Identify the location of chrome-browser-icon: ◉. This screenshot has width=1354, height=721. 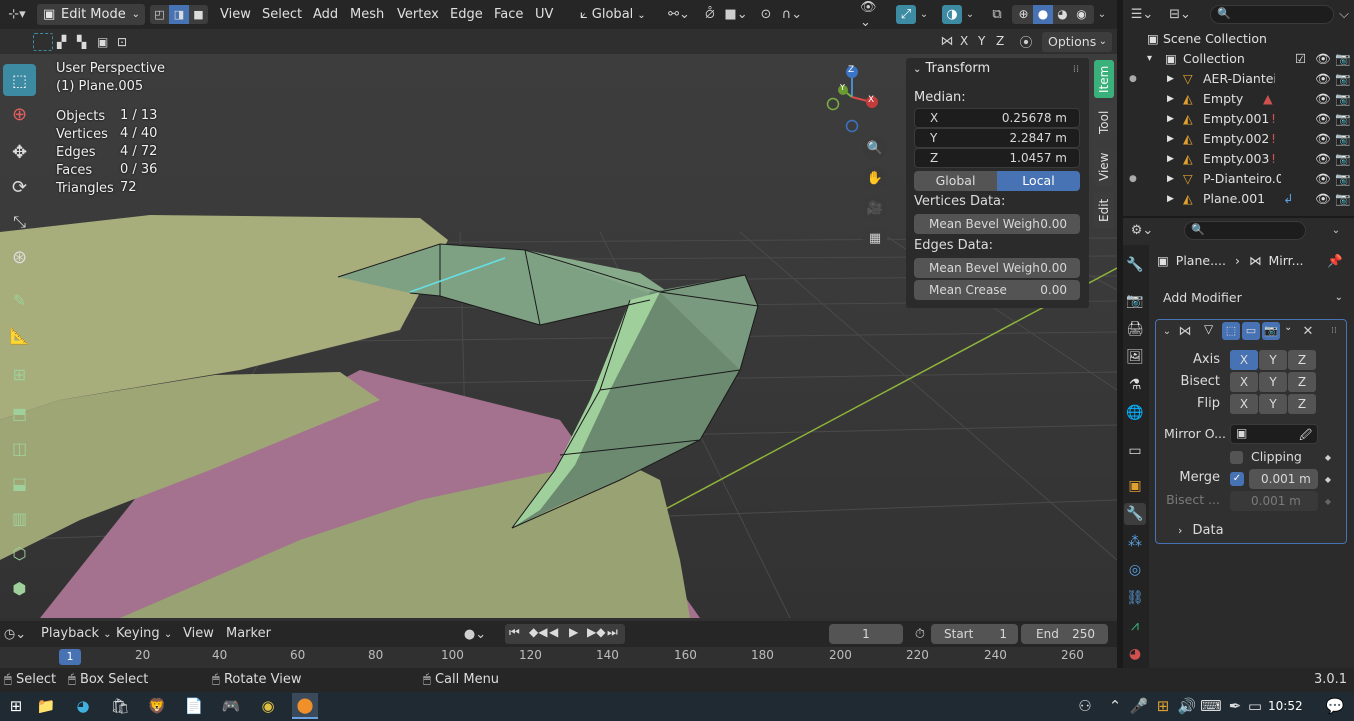
(268, 706).